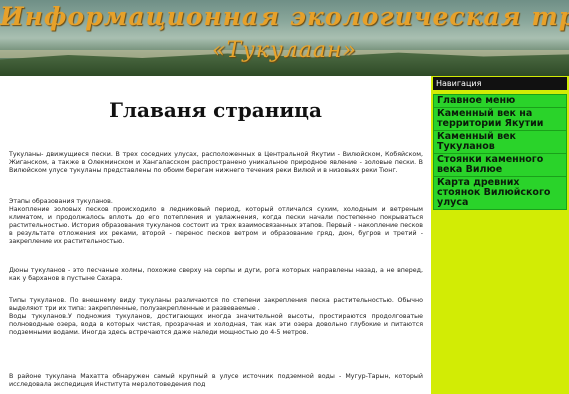 Image resolution: width=569 pixels, height=394 pixels. Describe the element at coordinates (500, 119) in the screenshot. I see `nav-item-stone-age-yakutia: Каменный век на территории Якутии` at that location.